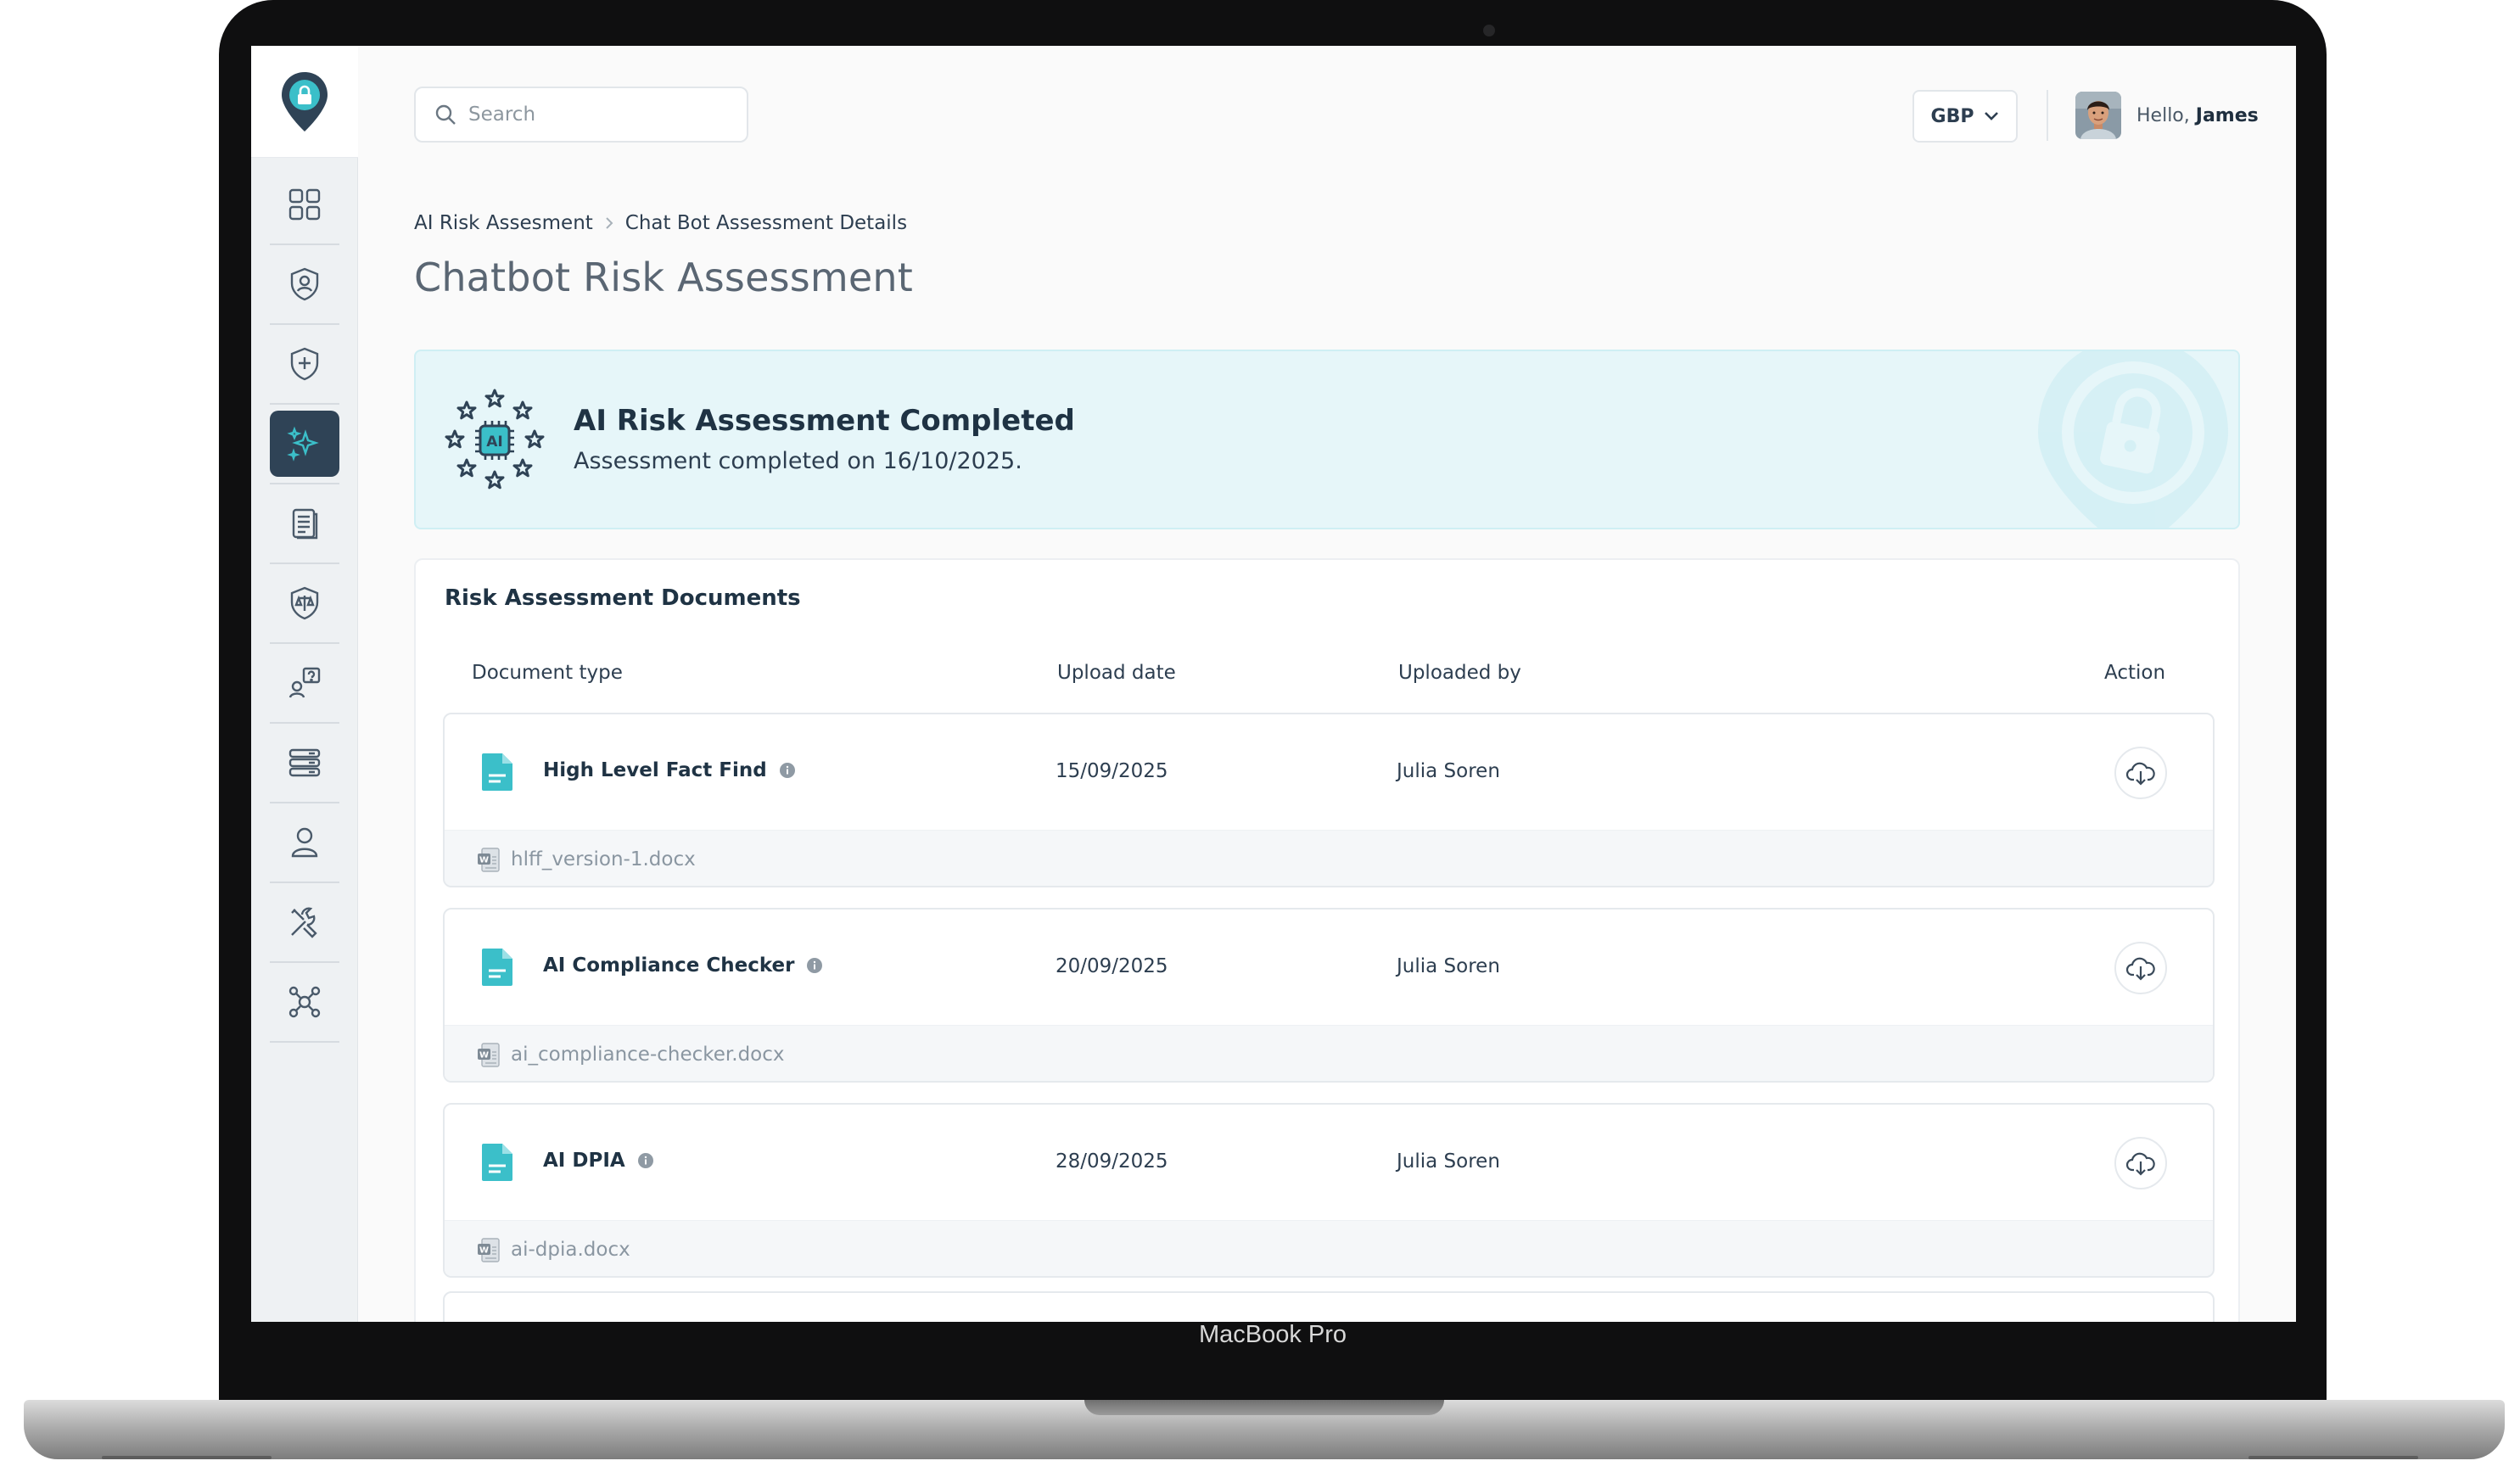 The height and width of the screenshot is (1472, 2520). What do you see at coordinates (1112, 771) in the screenshot?
I see `upload-date: 15/09/2025` at bounding box center [1112, 771].